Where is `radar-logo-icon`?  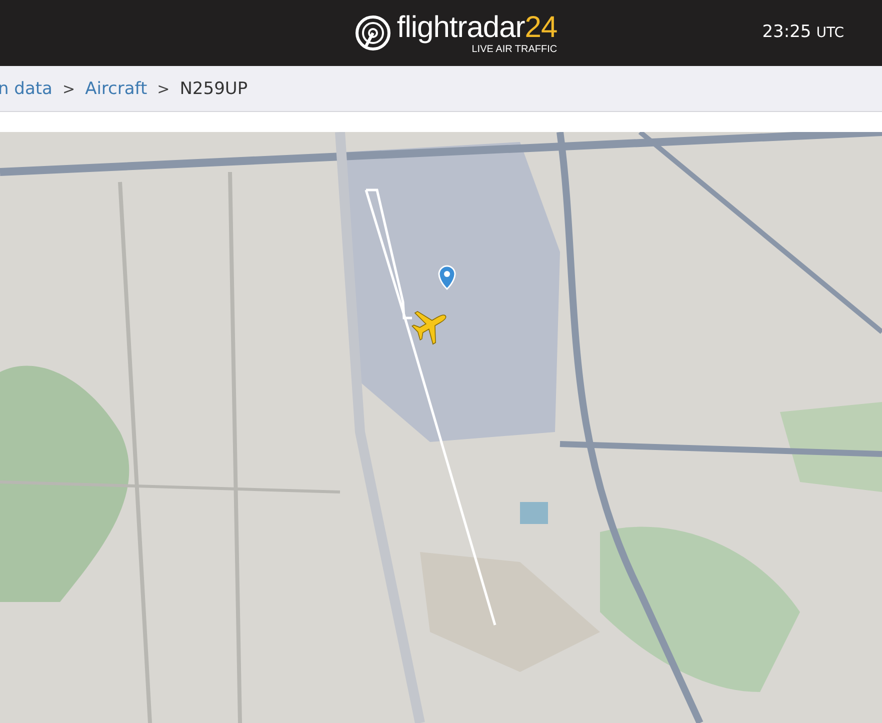
radar-logo-icon is located at coordinates (372, 33).